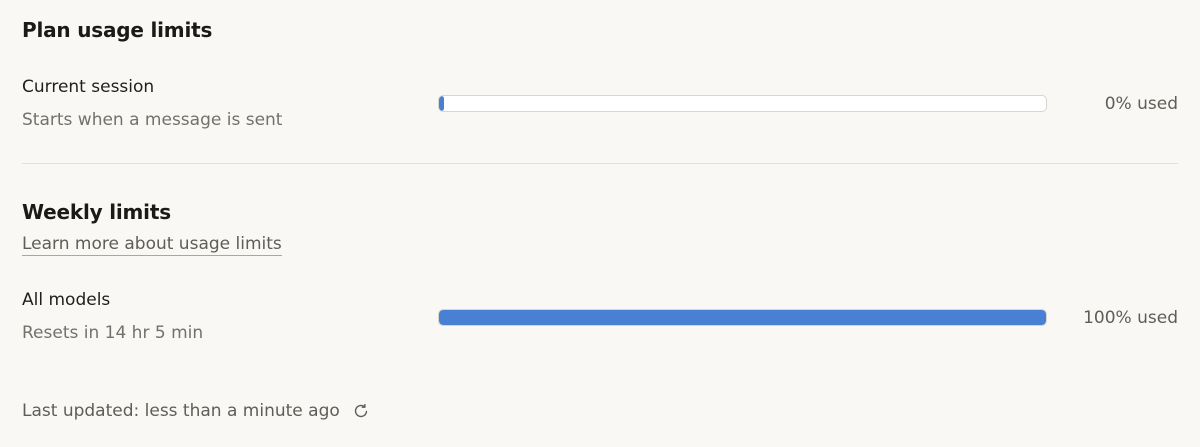  Describe the element at coordinates (96, 212) in the screenshot. I see `weekly-limits-title: Weekly limits` at that location.